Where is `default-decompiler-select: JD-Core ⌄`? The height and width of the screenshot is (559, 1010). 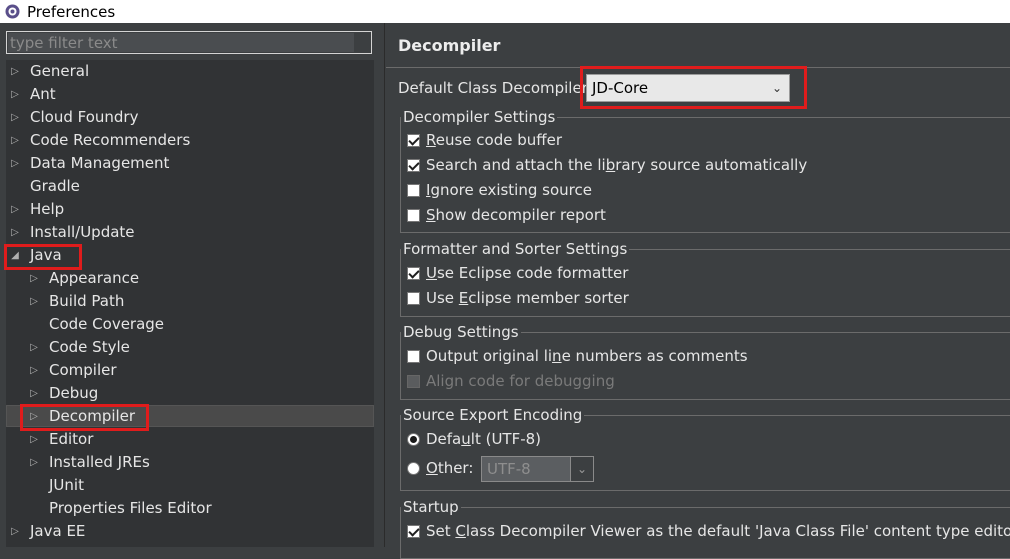 default-decompiler-select: JD-Core ⌄ is located at coordinates (688, 88).